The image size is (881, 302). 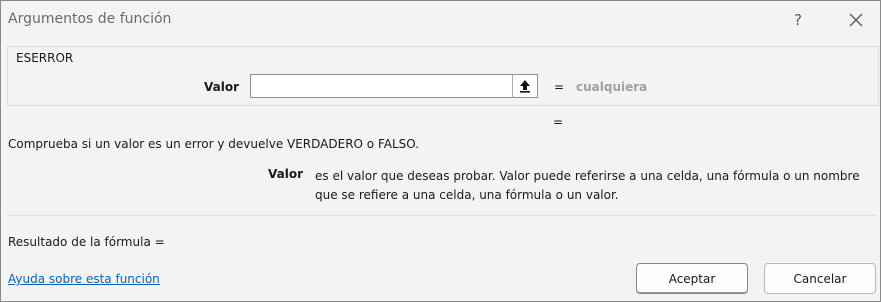 I want to click on help-icon: ?, so click(x=798, y=20).